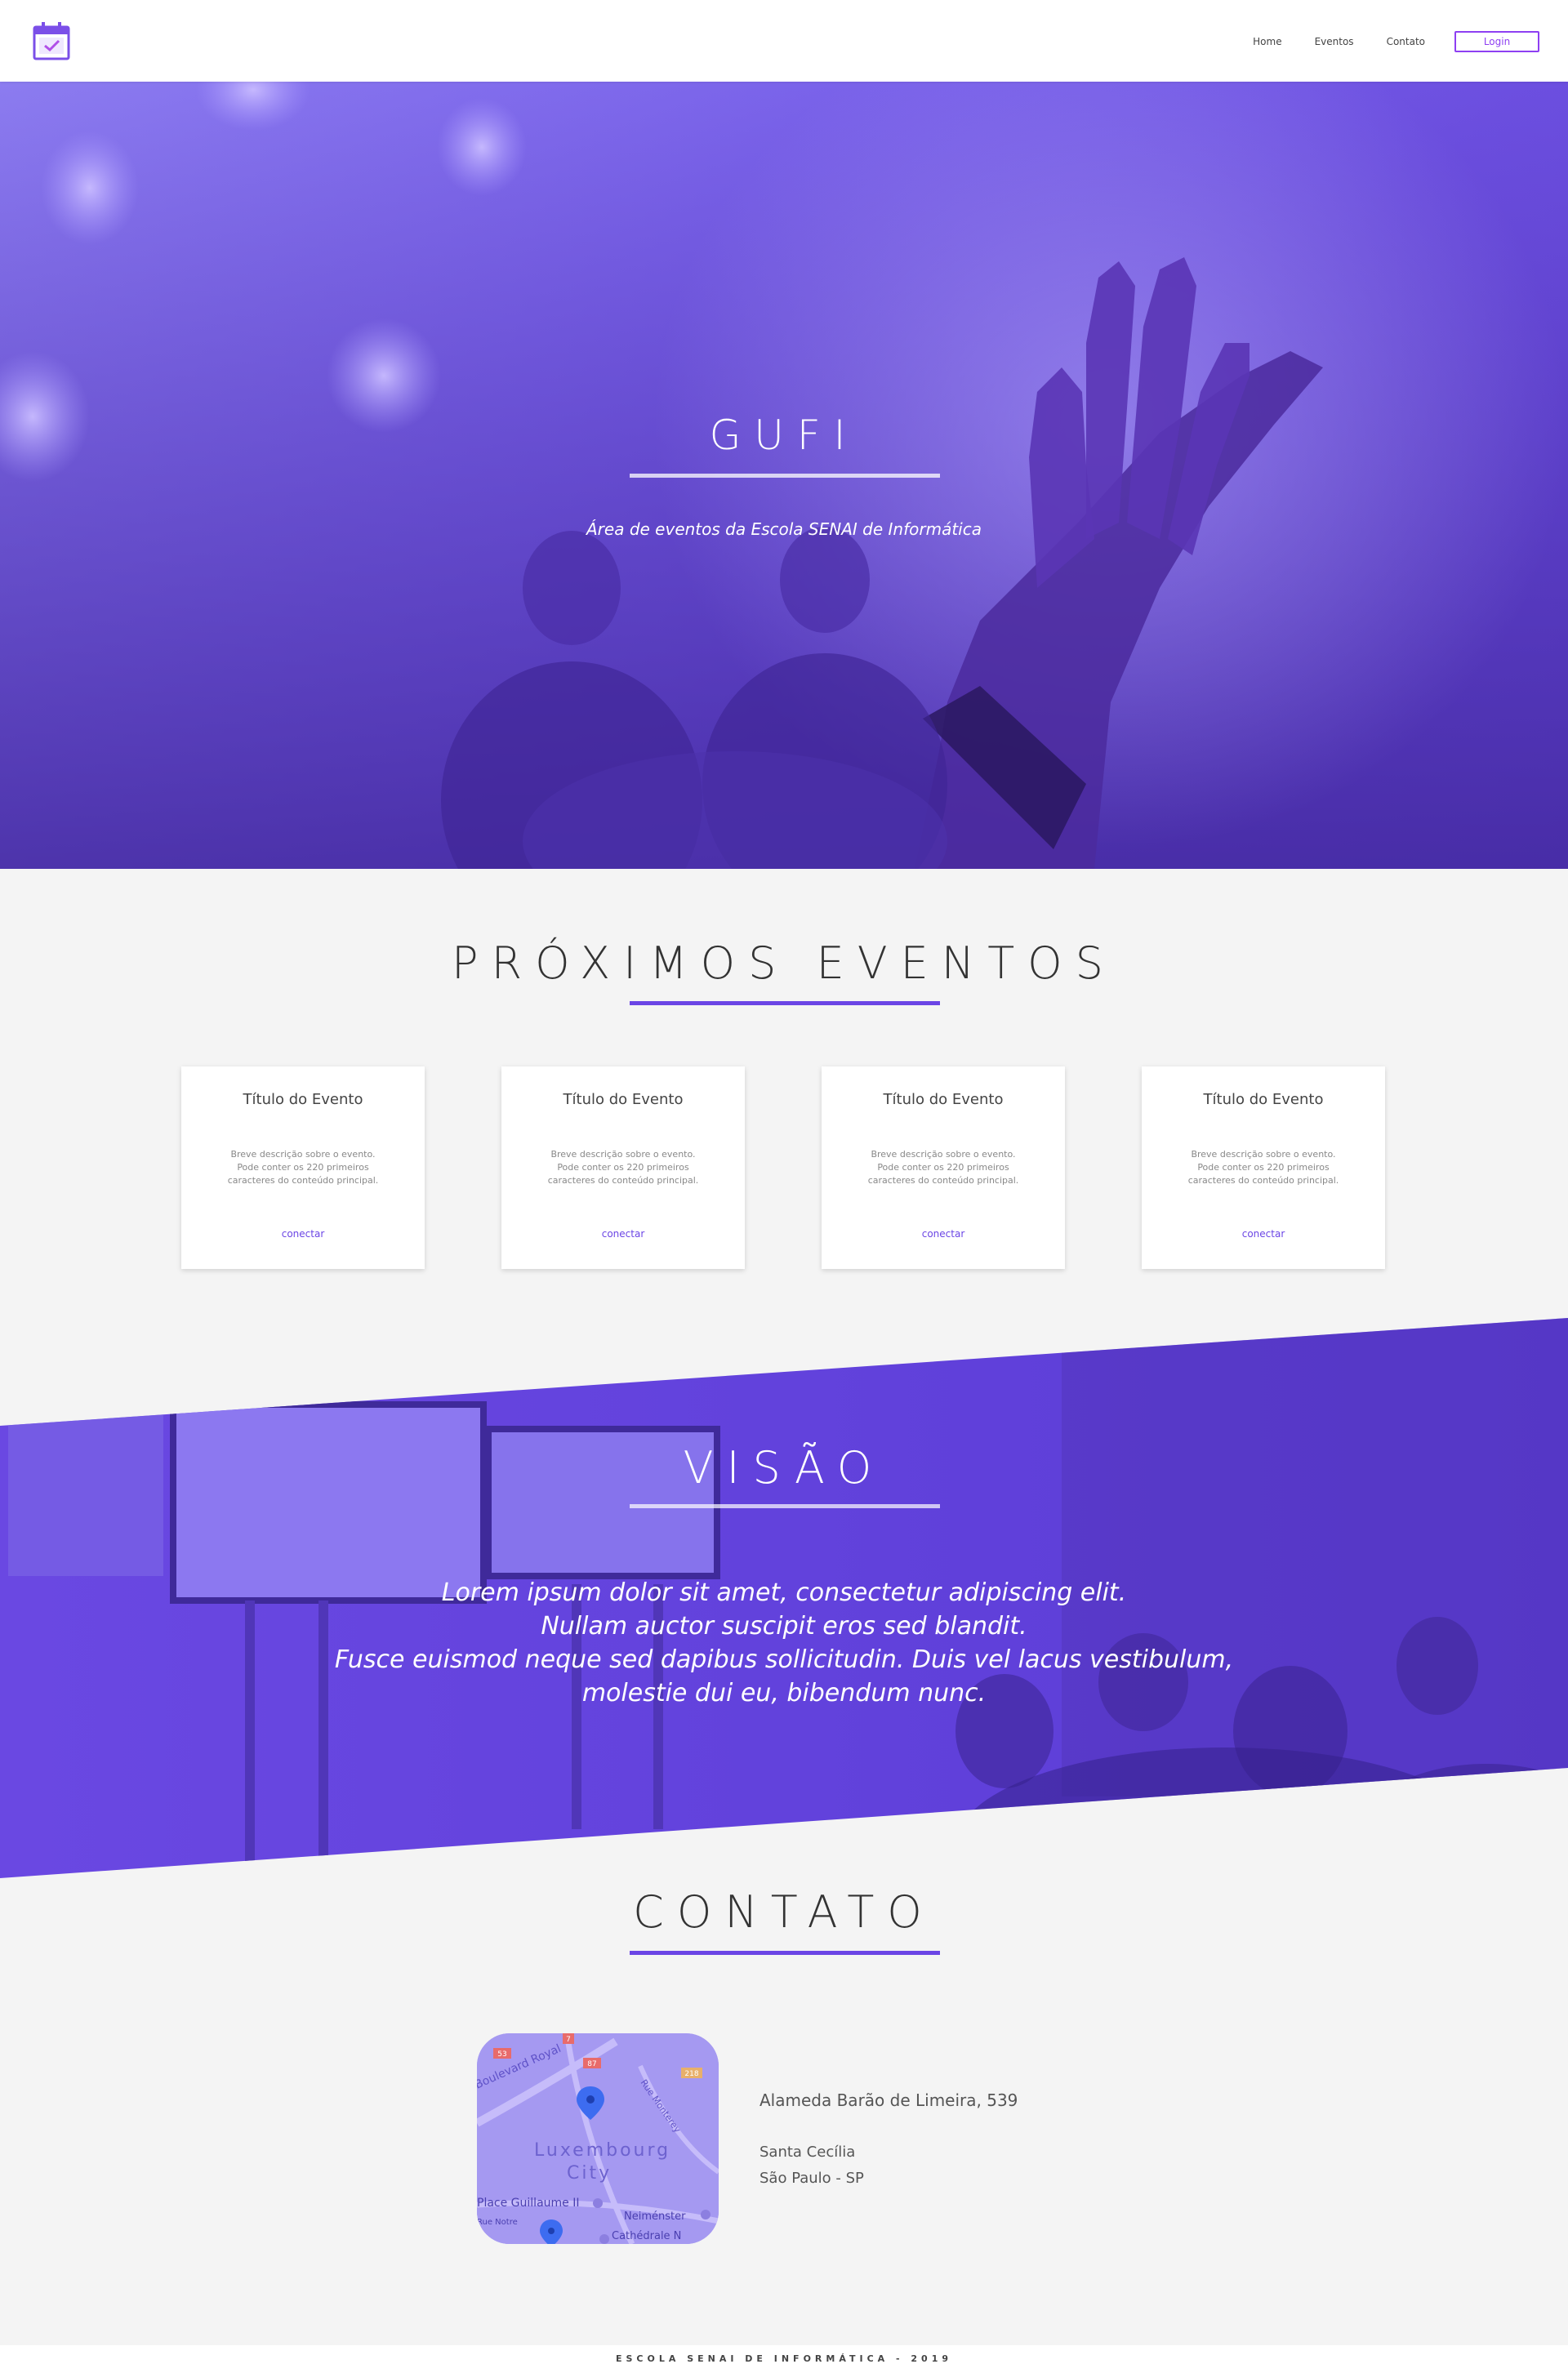  Describe the element at coordinates (655, 2217) in the screenshot. I see `map-label: Neiménster` at that location.